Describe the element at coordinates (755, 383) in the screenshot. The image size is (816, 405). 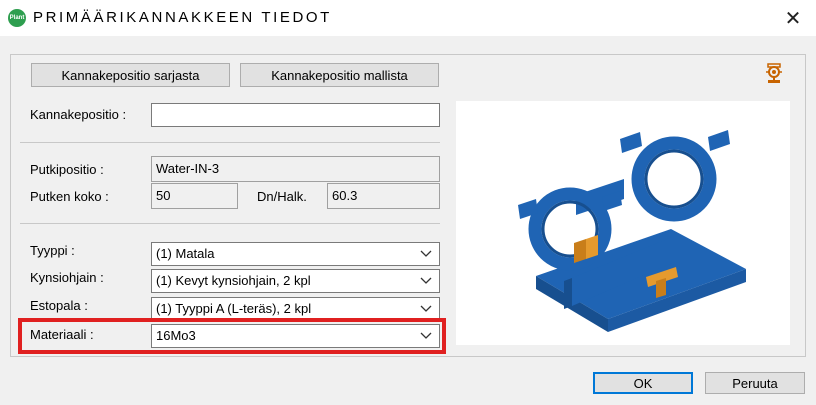
I see `cancel-button: Peruuta` at that location.